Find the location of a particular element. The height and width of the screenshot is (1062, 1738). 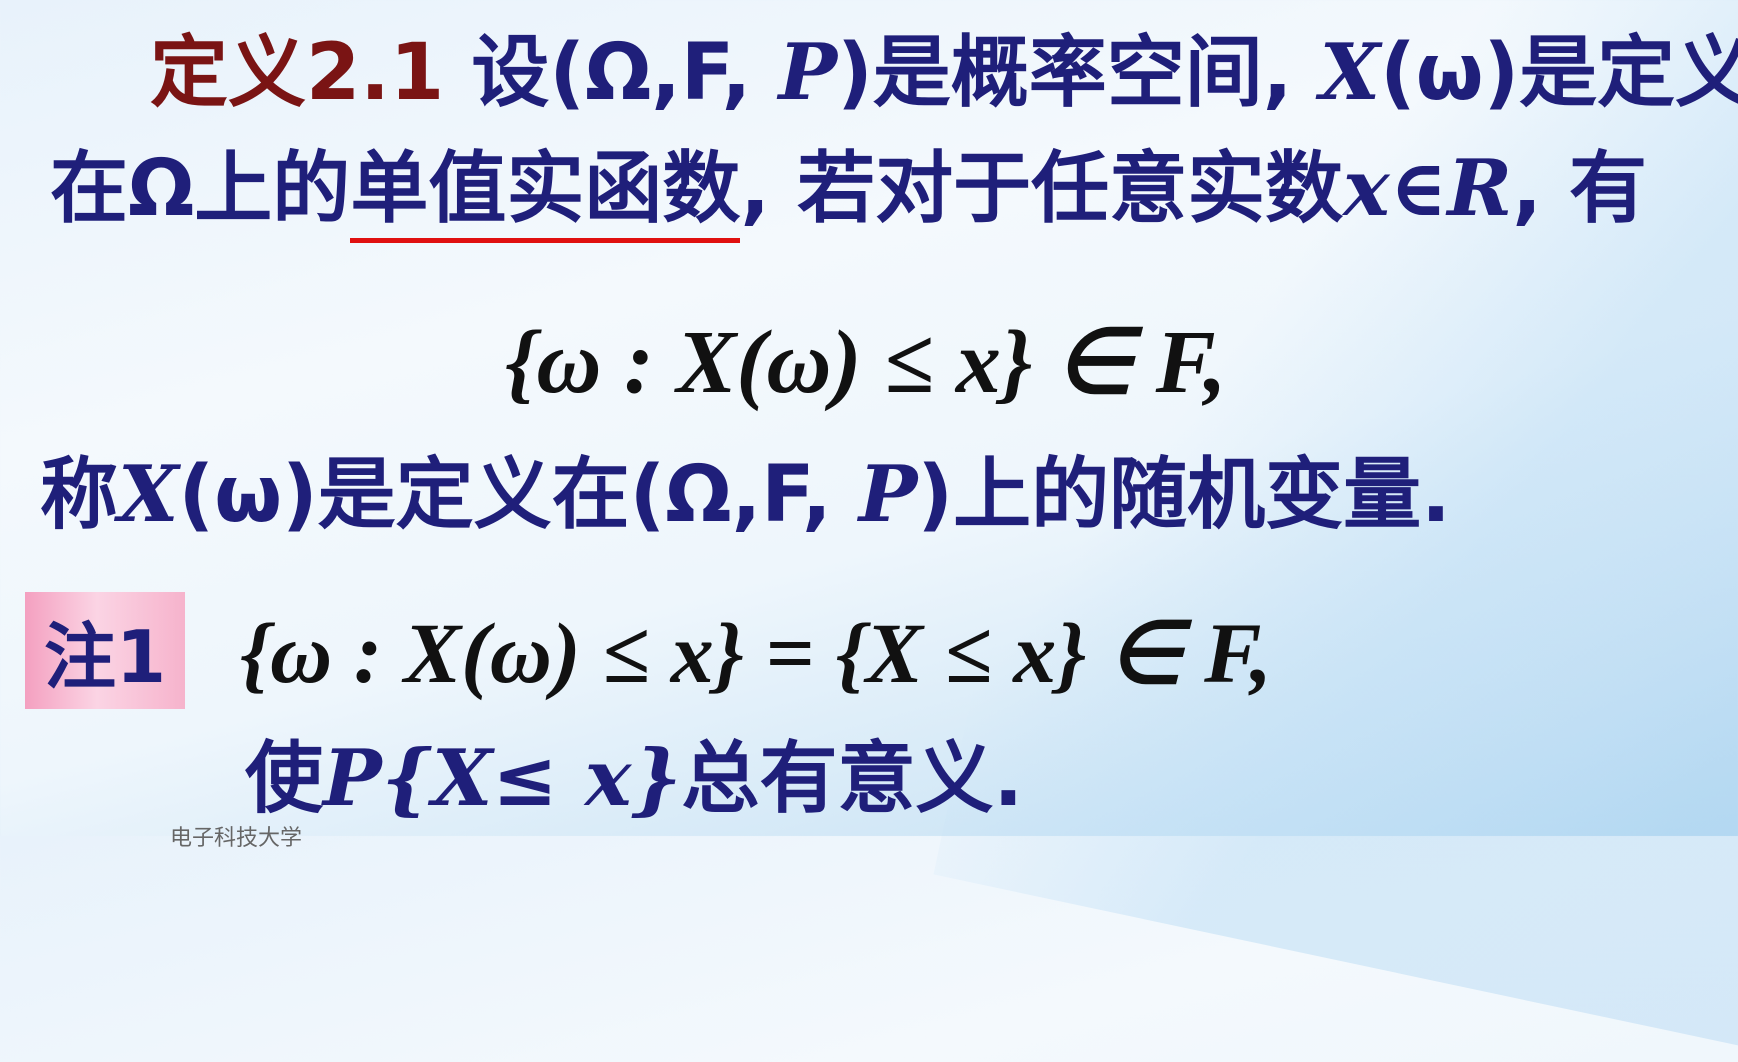

definition-text-c: (ω)是定义 is located at coordinates (1559, 73).